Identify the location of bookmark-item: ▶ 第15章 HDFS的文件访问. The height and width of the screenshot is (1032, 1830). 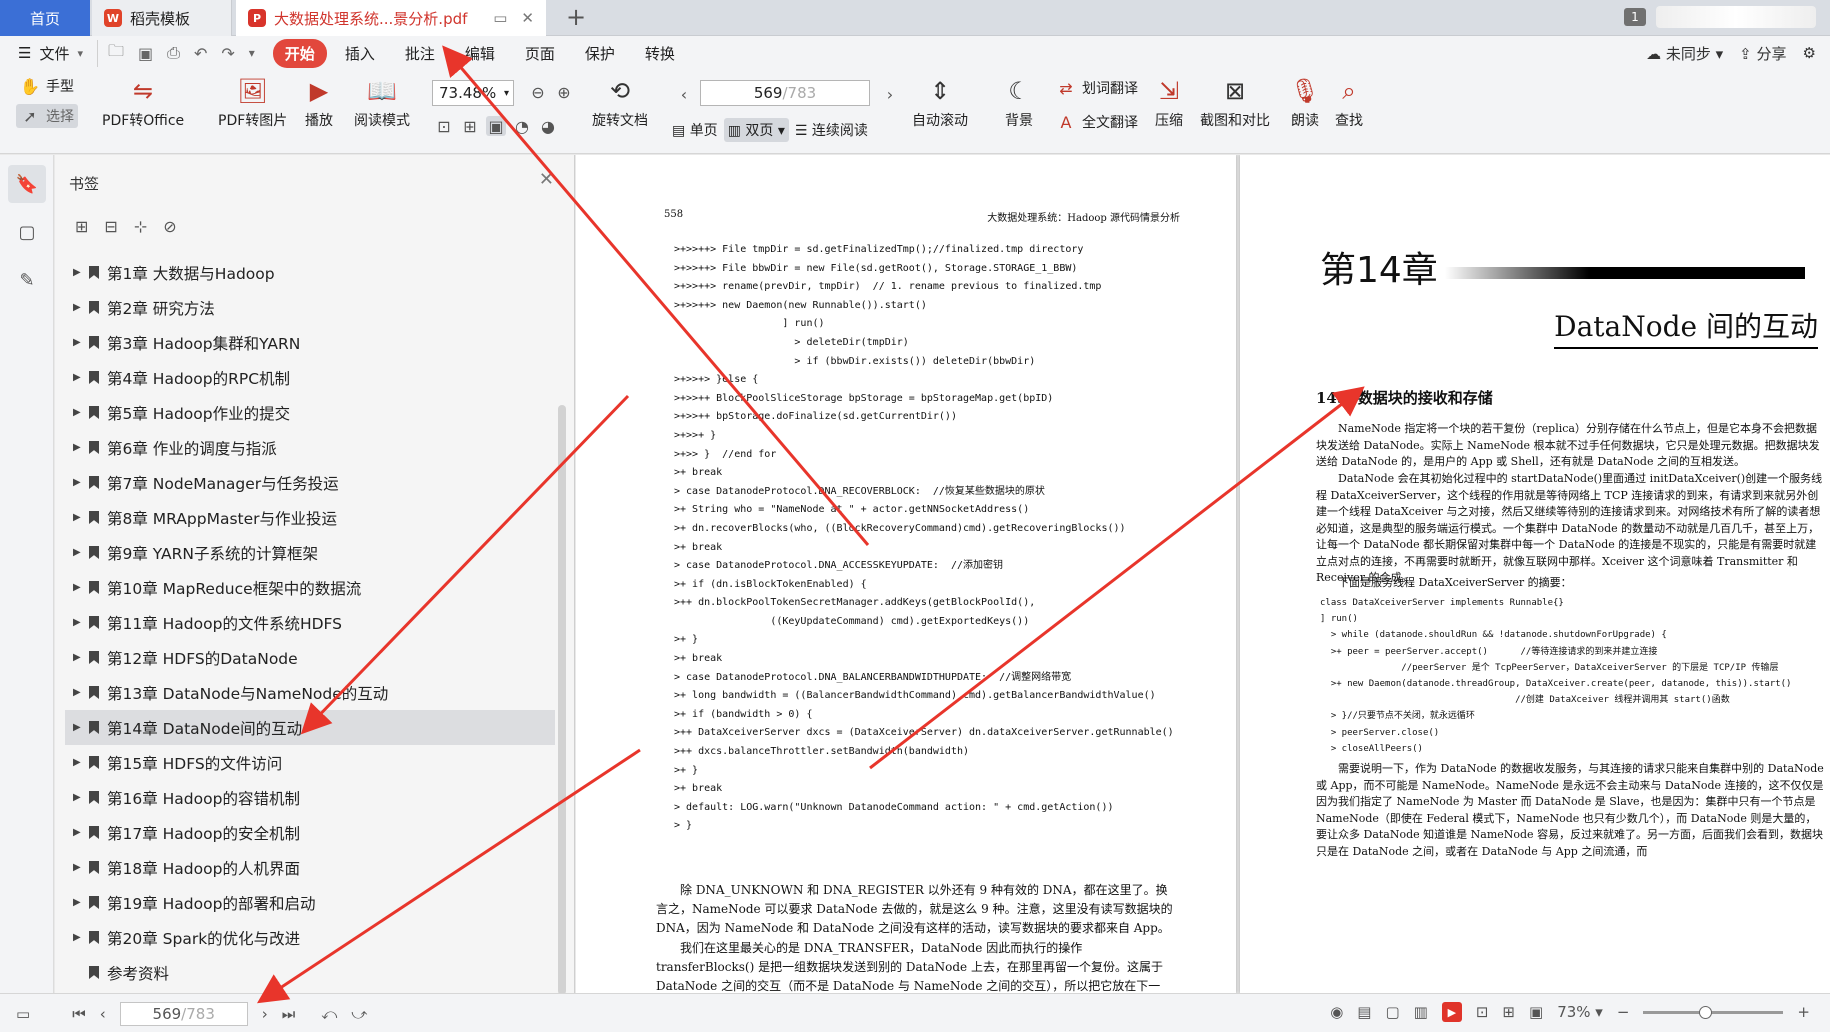
(310, 762).